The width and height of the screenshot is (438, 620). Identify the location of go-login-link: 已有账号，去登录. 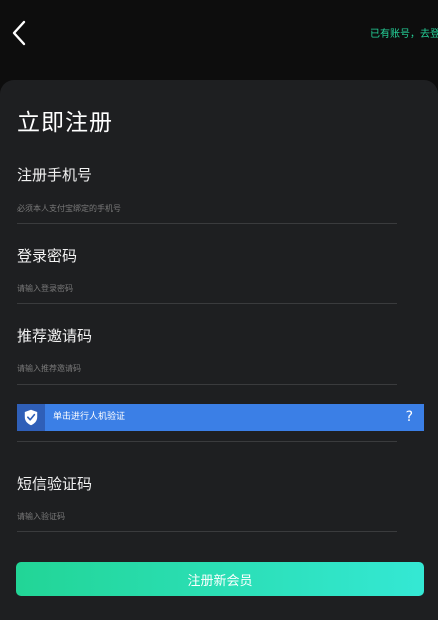
(404, 35).